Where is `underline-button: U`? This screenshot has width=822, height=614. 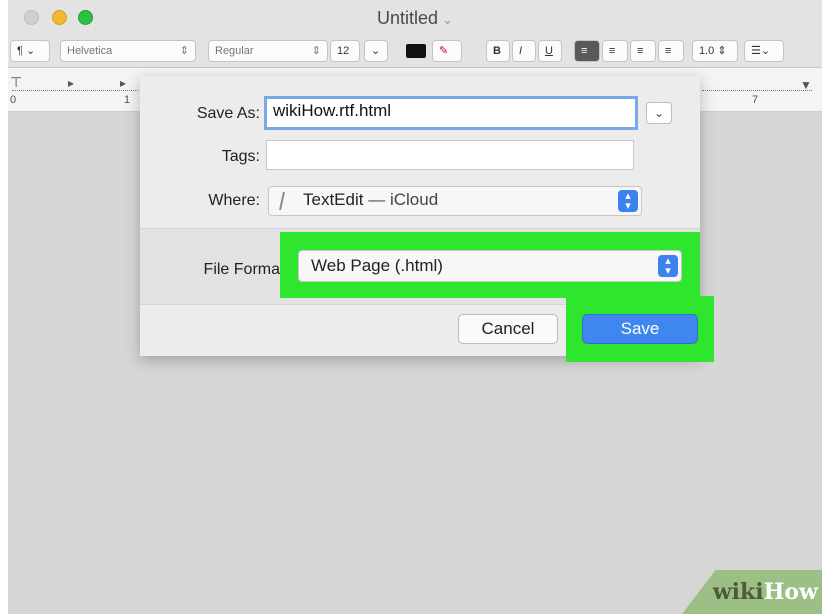
underline-button: U is located at coordinates (550, 51).